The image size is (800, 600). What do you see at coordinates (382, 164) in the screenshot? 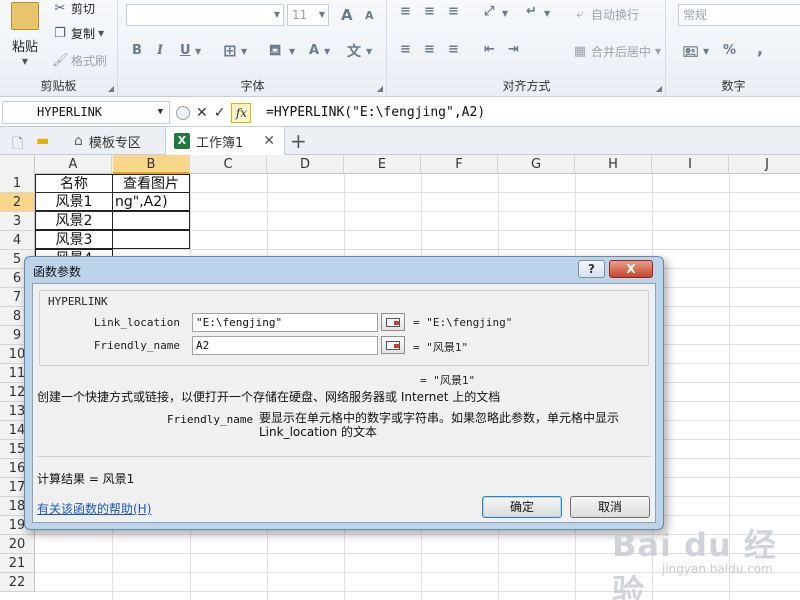
I see `column-header-e: E` at bounding box center [382, 164].